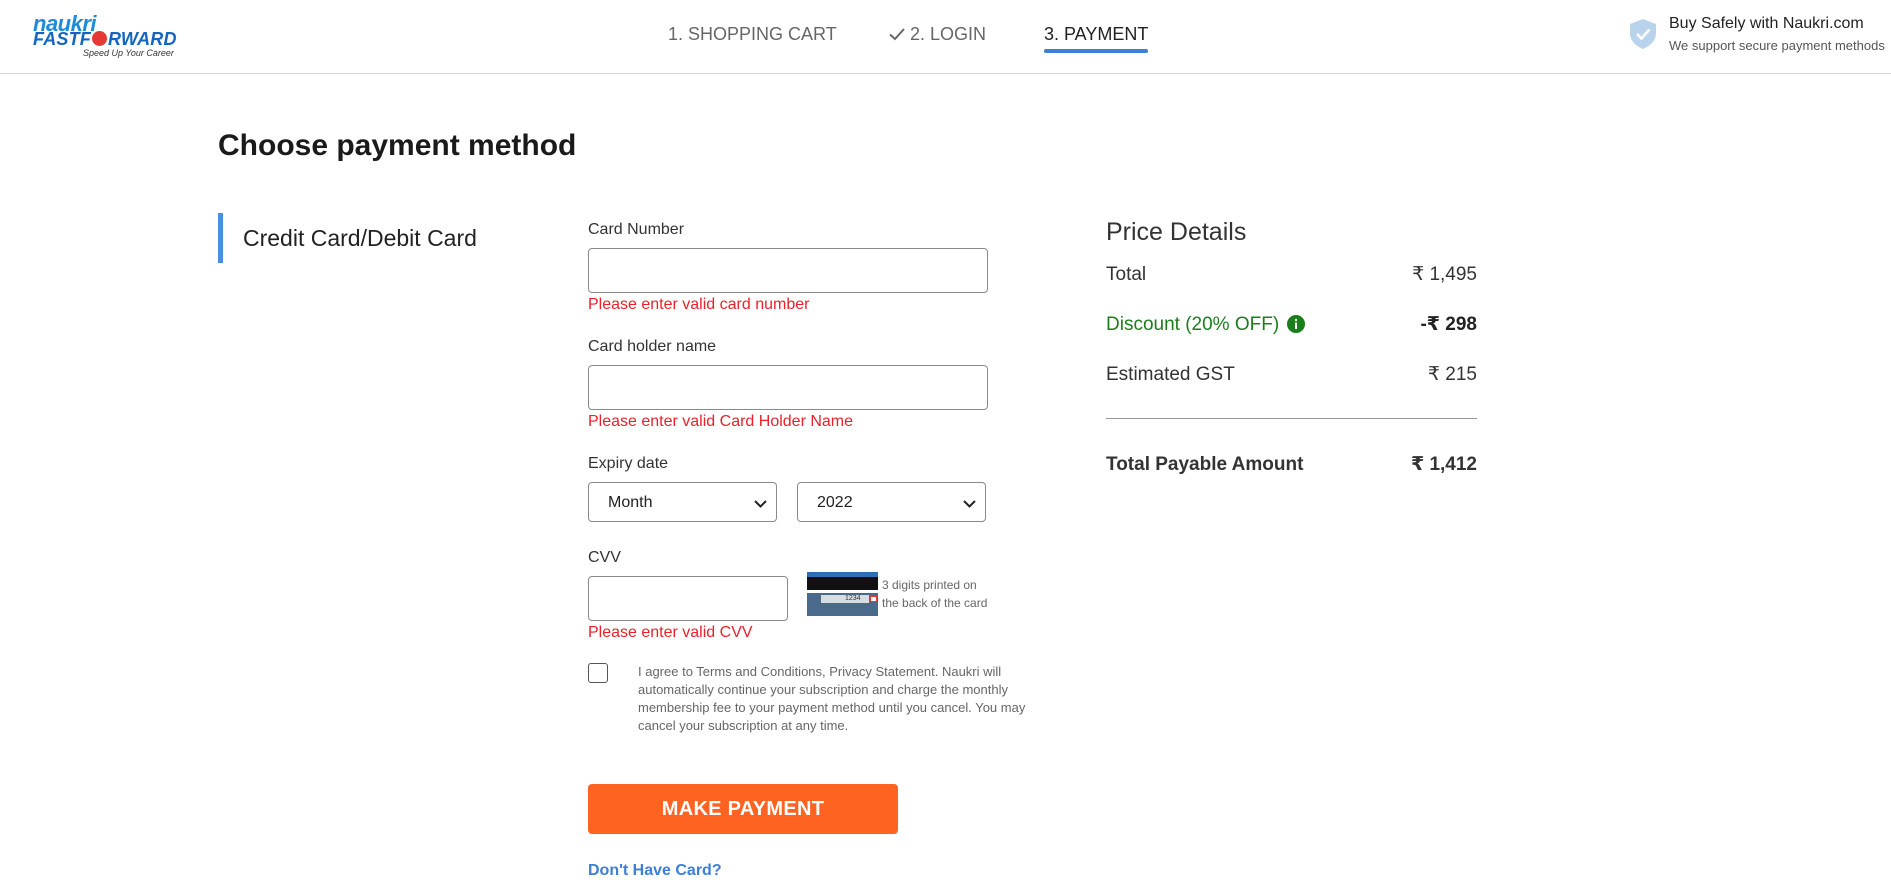 The image size is (1891, 888). Describe the element at coordinates (1205, 464) in the screenshot. I see `payable-label: Total Payable Amount` at that location.